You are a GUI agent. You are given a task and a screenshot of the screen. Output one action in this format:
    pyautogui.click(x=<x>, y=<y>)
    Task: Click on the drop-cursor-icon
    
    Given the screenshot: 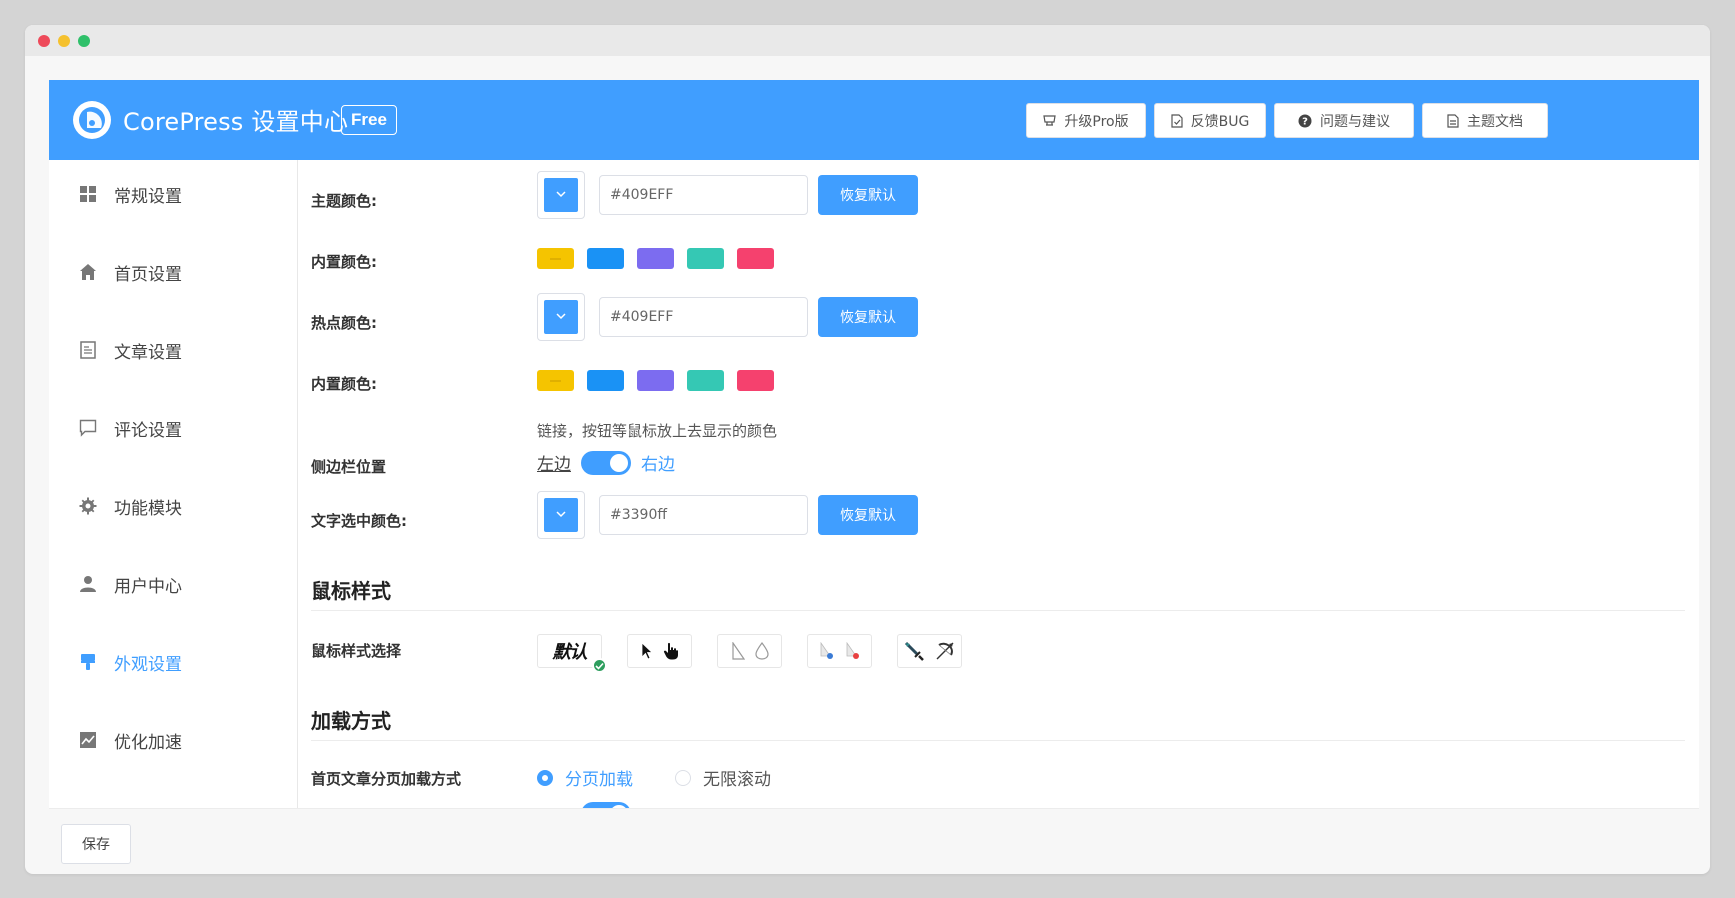 What is the action you would take?
    pyautogui.click(x=761, y=651)
    